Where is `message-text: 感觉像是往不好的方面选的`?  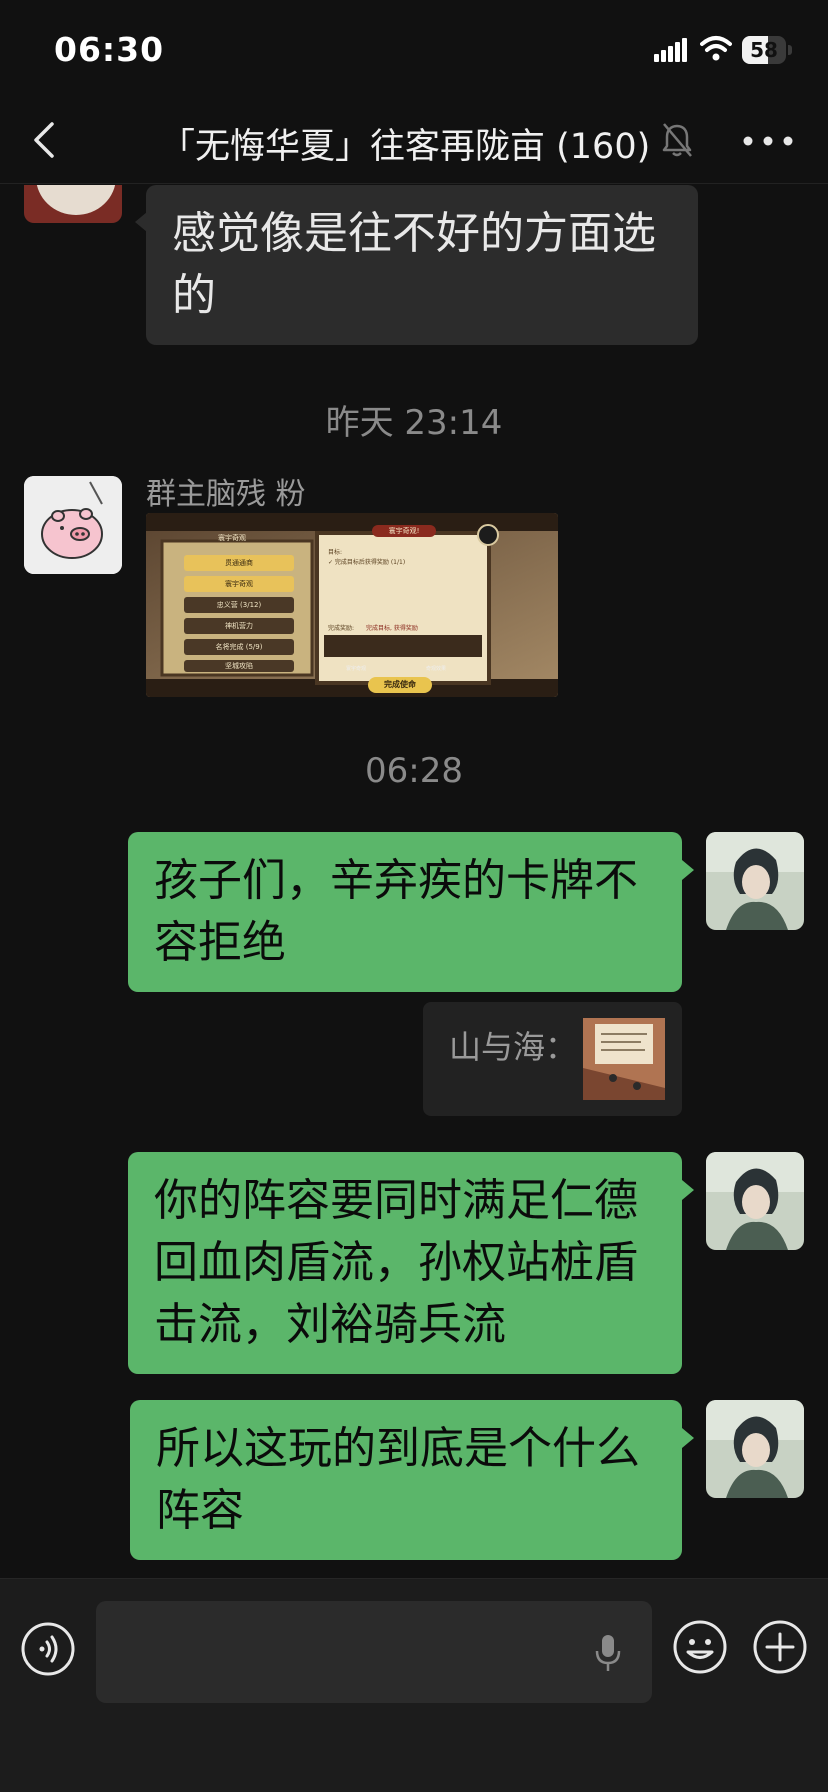 message-text: 感觉像是往不好的方面选的 is located at coordinates (414, 264).